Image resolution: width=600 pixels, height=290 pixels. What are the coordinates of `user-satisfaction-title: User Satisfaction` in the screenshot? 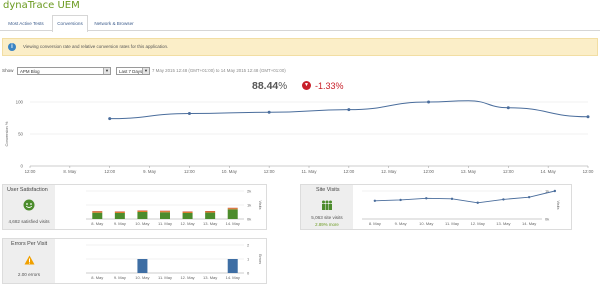 It's located at (27, 190).